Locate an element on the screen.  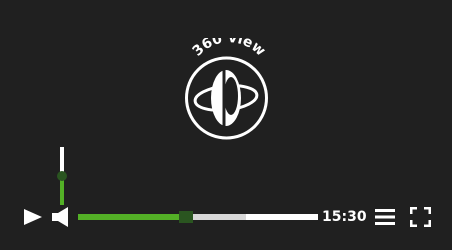
svg-text: 360 view is located at coordinates (229, 49).